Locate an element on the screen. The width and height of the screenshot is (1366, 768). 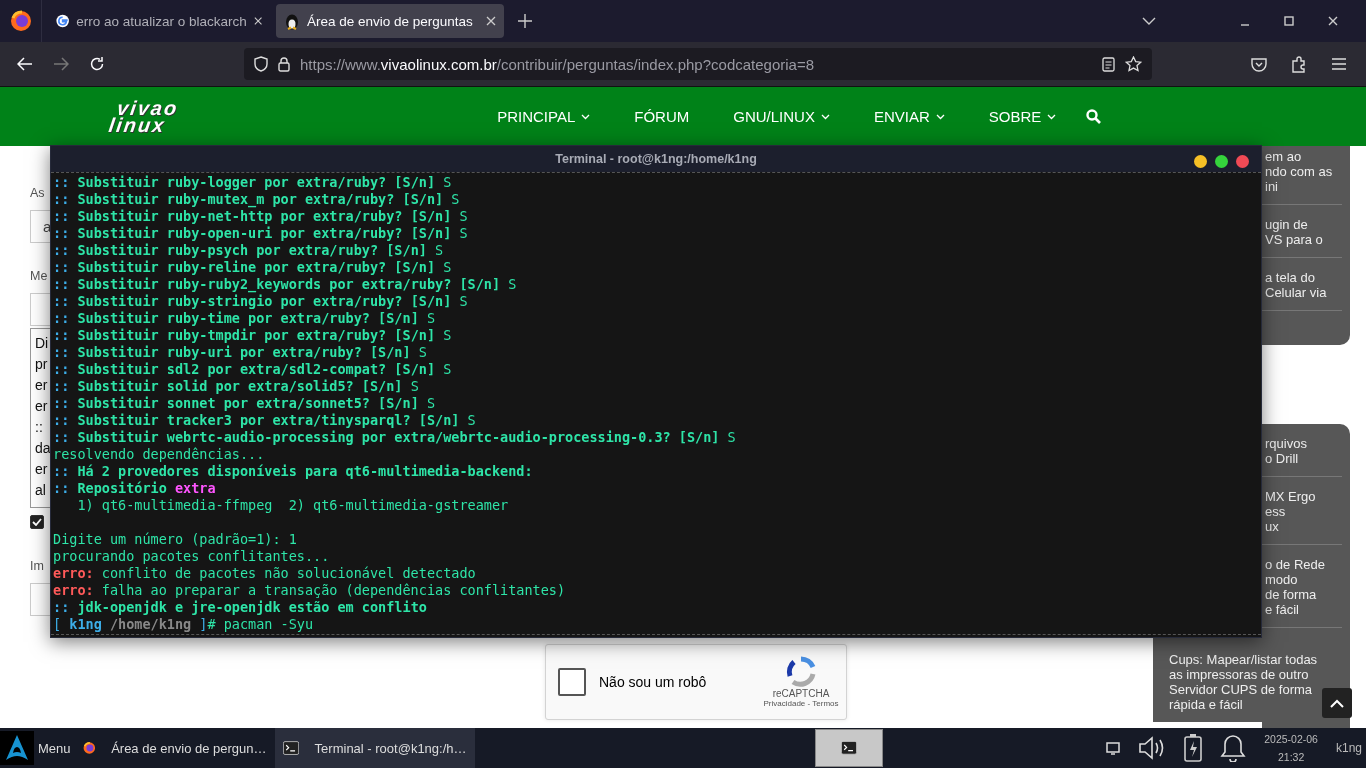
window-title: Terminal - root@k1ng:/home/k1ng is located at coordinates (656, 159).